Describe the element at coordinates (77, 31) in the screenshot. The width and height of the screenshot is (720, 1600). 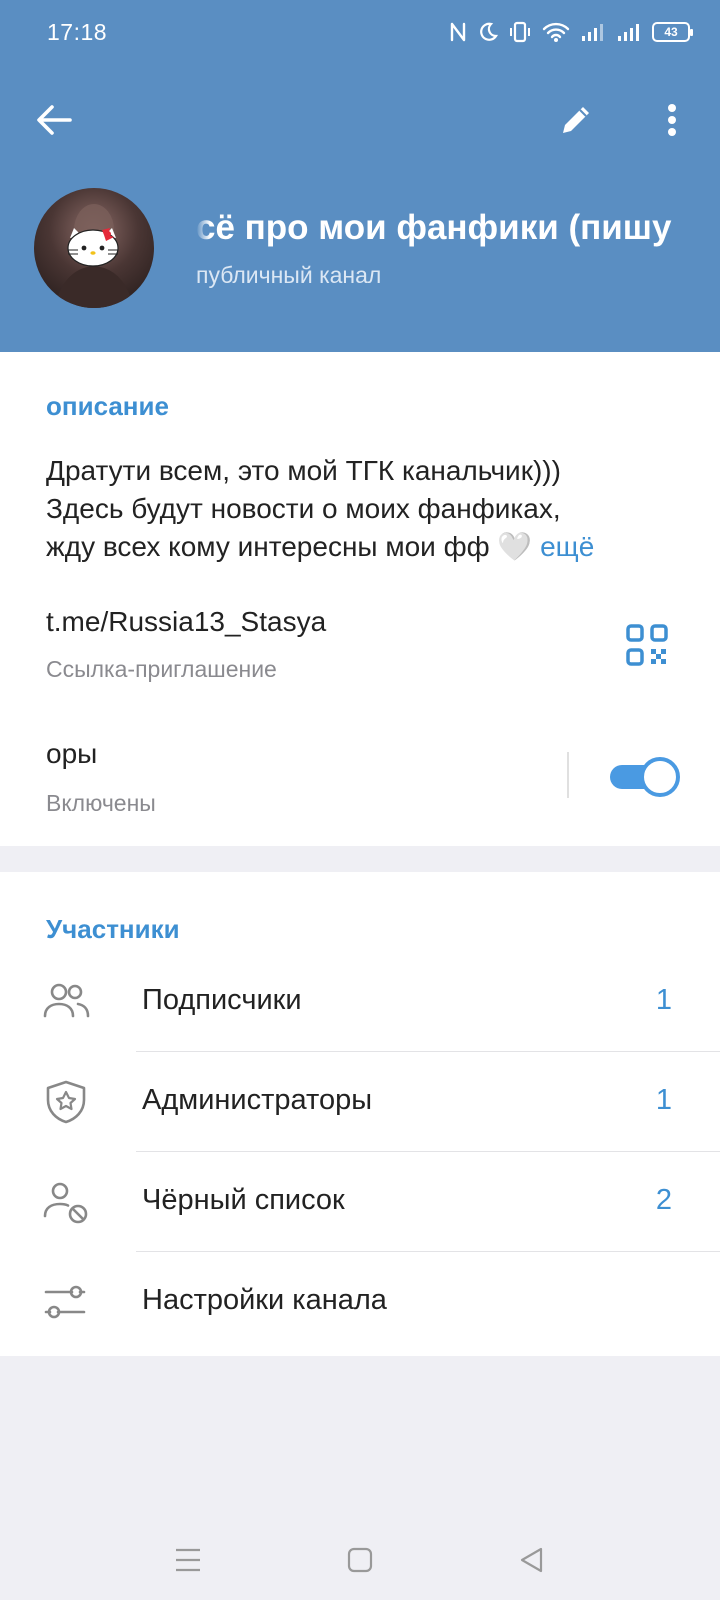
I see `status-time: 17:18` at that location.